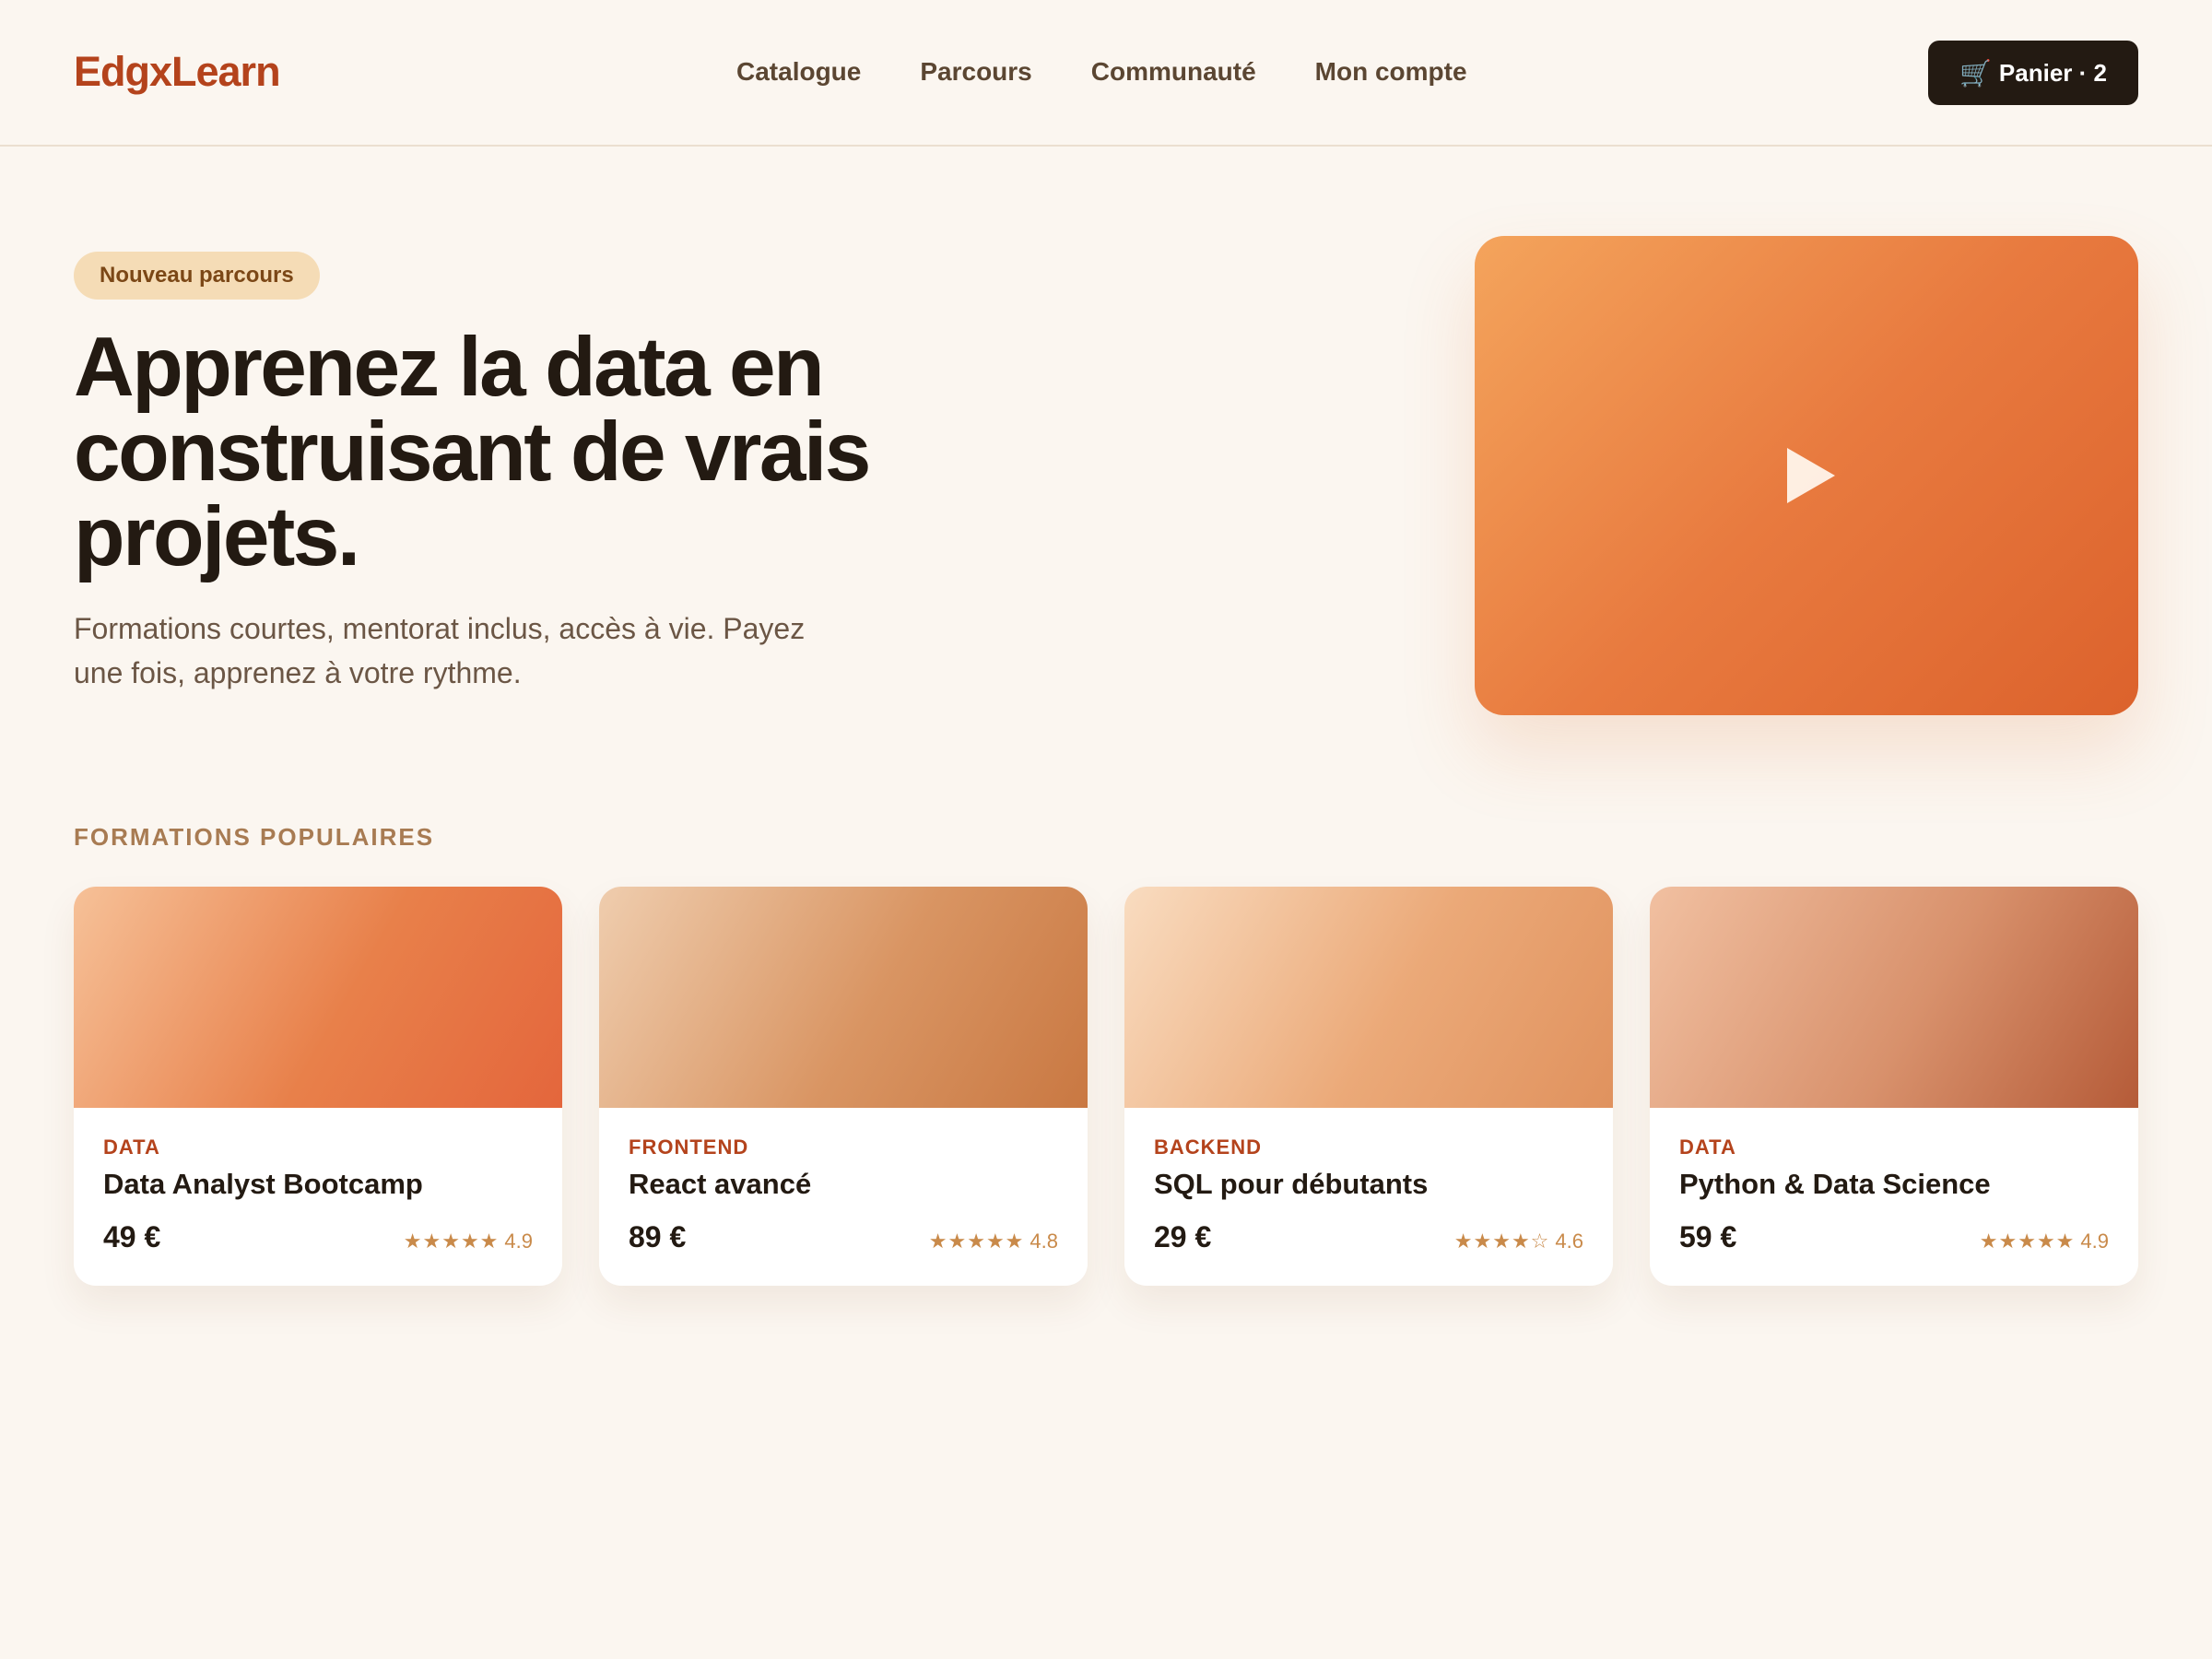 The width and height of the screenshot is (2212, 1659). What do you see at coordinates (132, 1236) in the screenshot?
I see `course-price: 49 €` at bounding box center [132, 1236].